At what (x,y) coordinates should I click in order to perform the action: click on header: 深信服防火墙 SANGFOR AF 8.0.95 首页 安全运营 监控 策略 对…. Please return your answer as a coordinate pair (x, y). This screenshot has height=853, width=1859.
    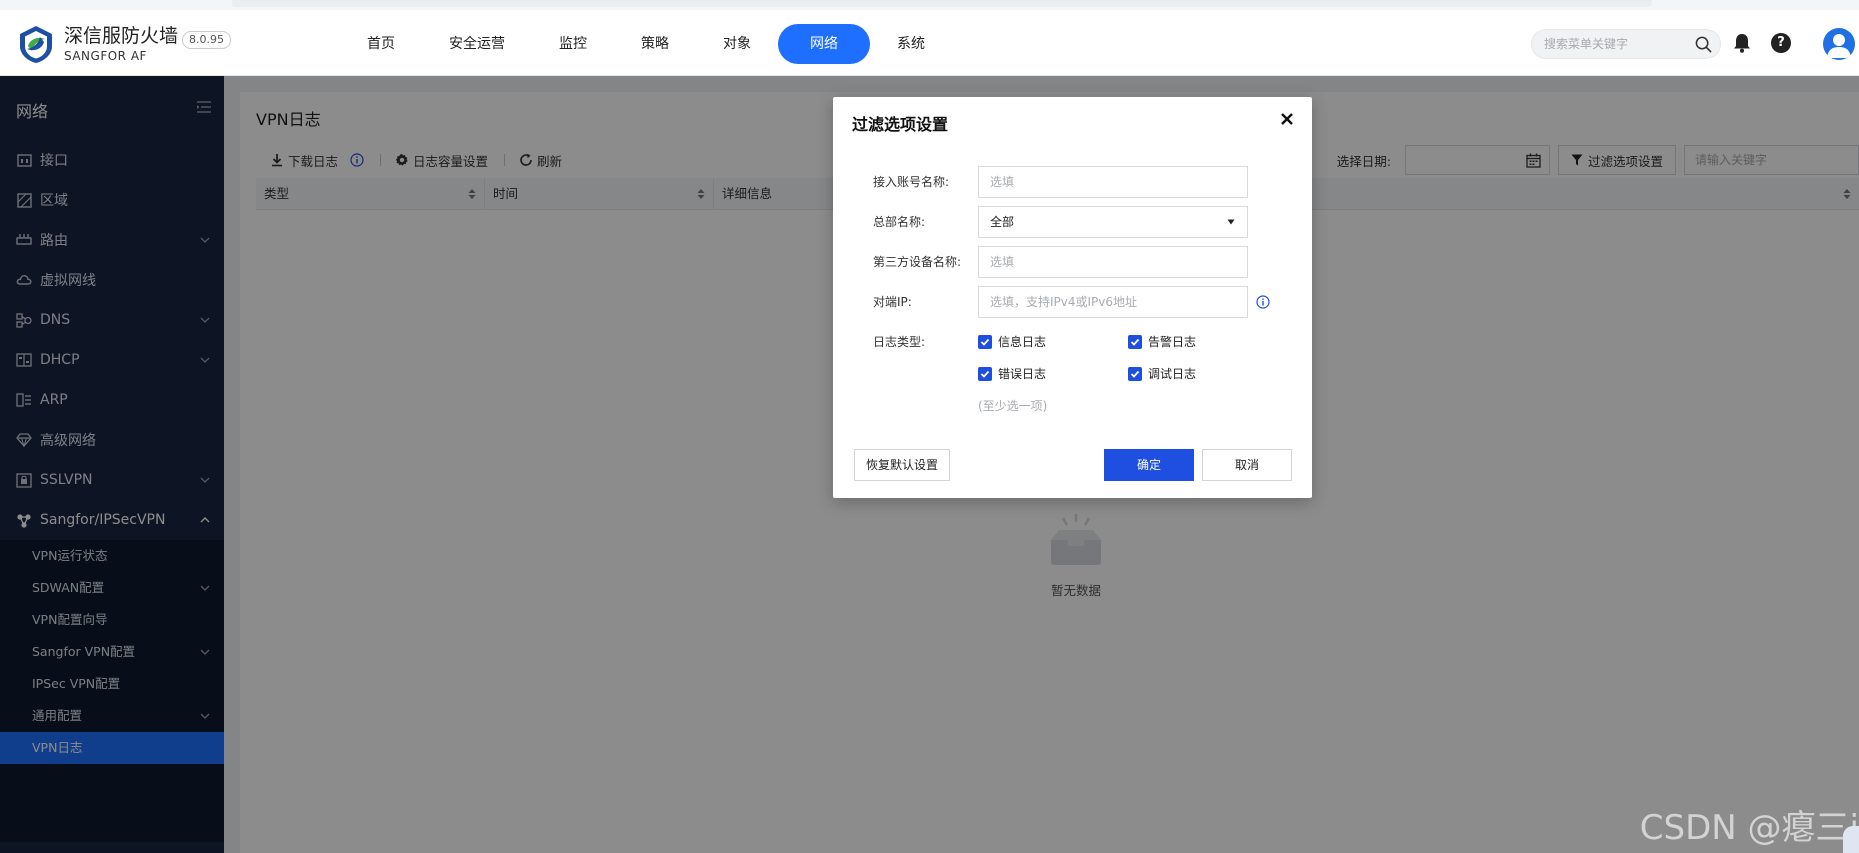
    Looking at the image, I should click on (929, 43).